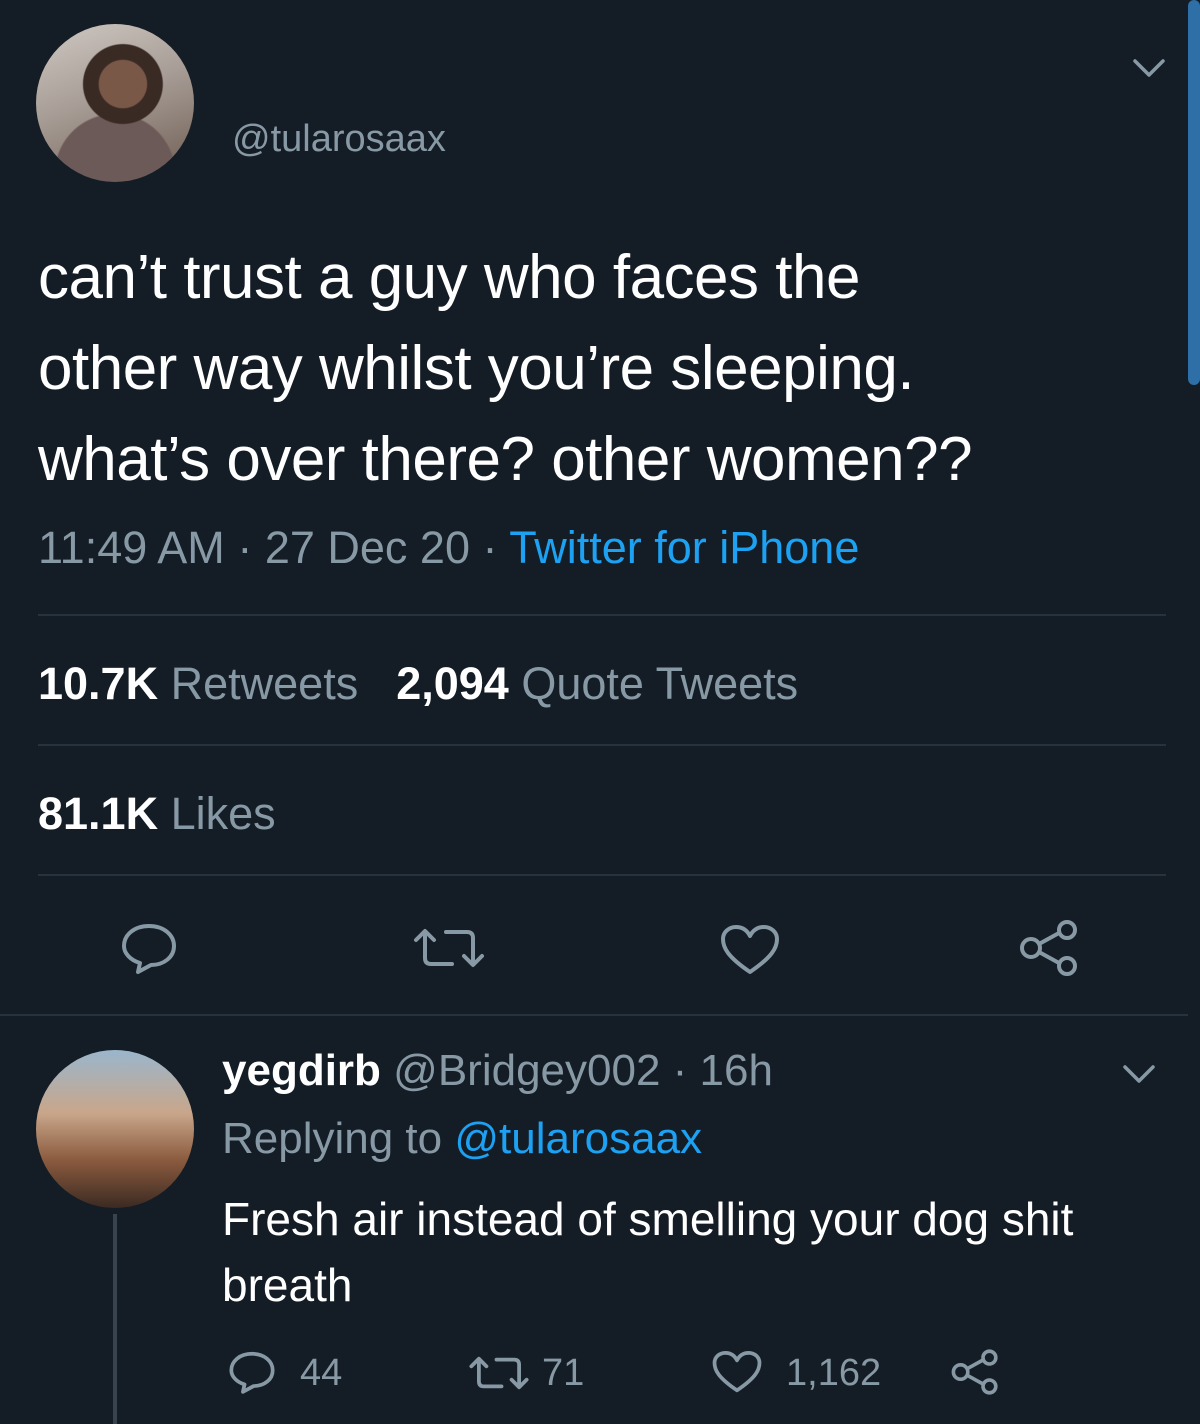  I want to click on thread-line, so click(115, 1319).